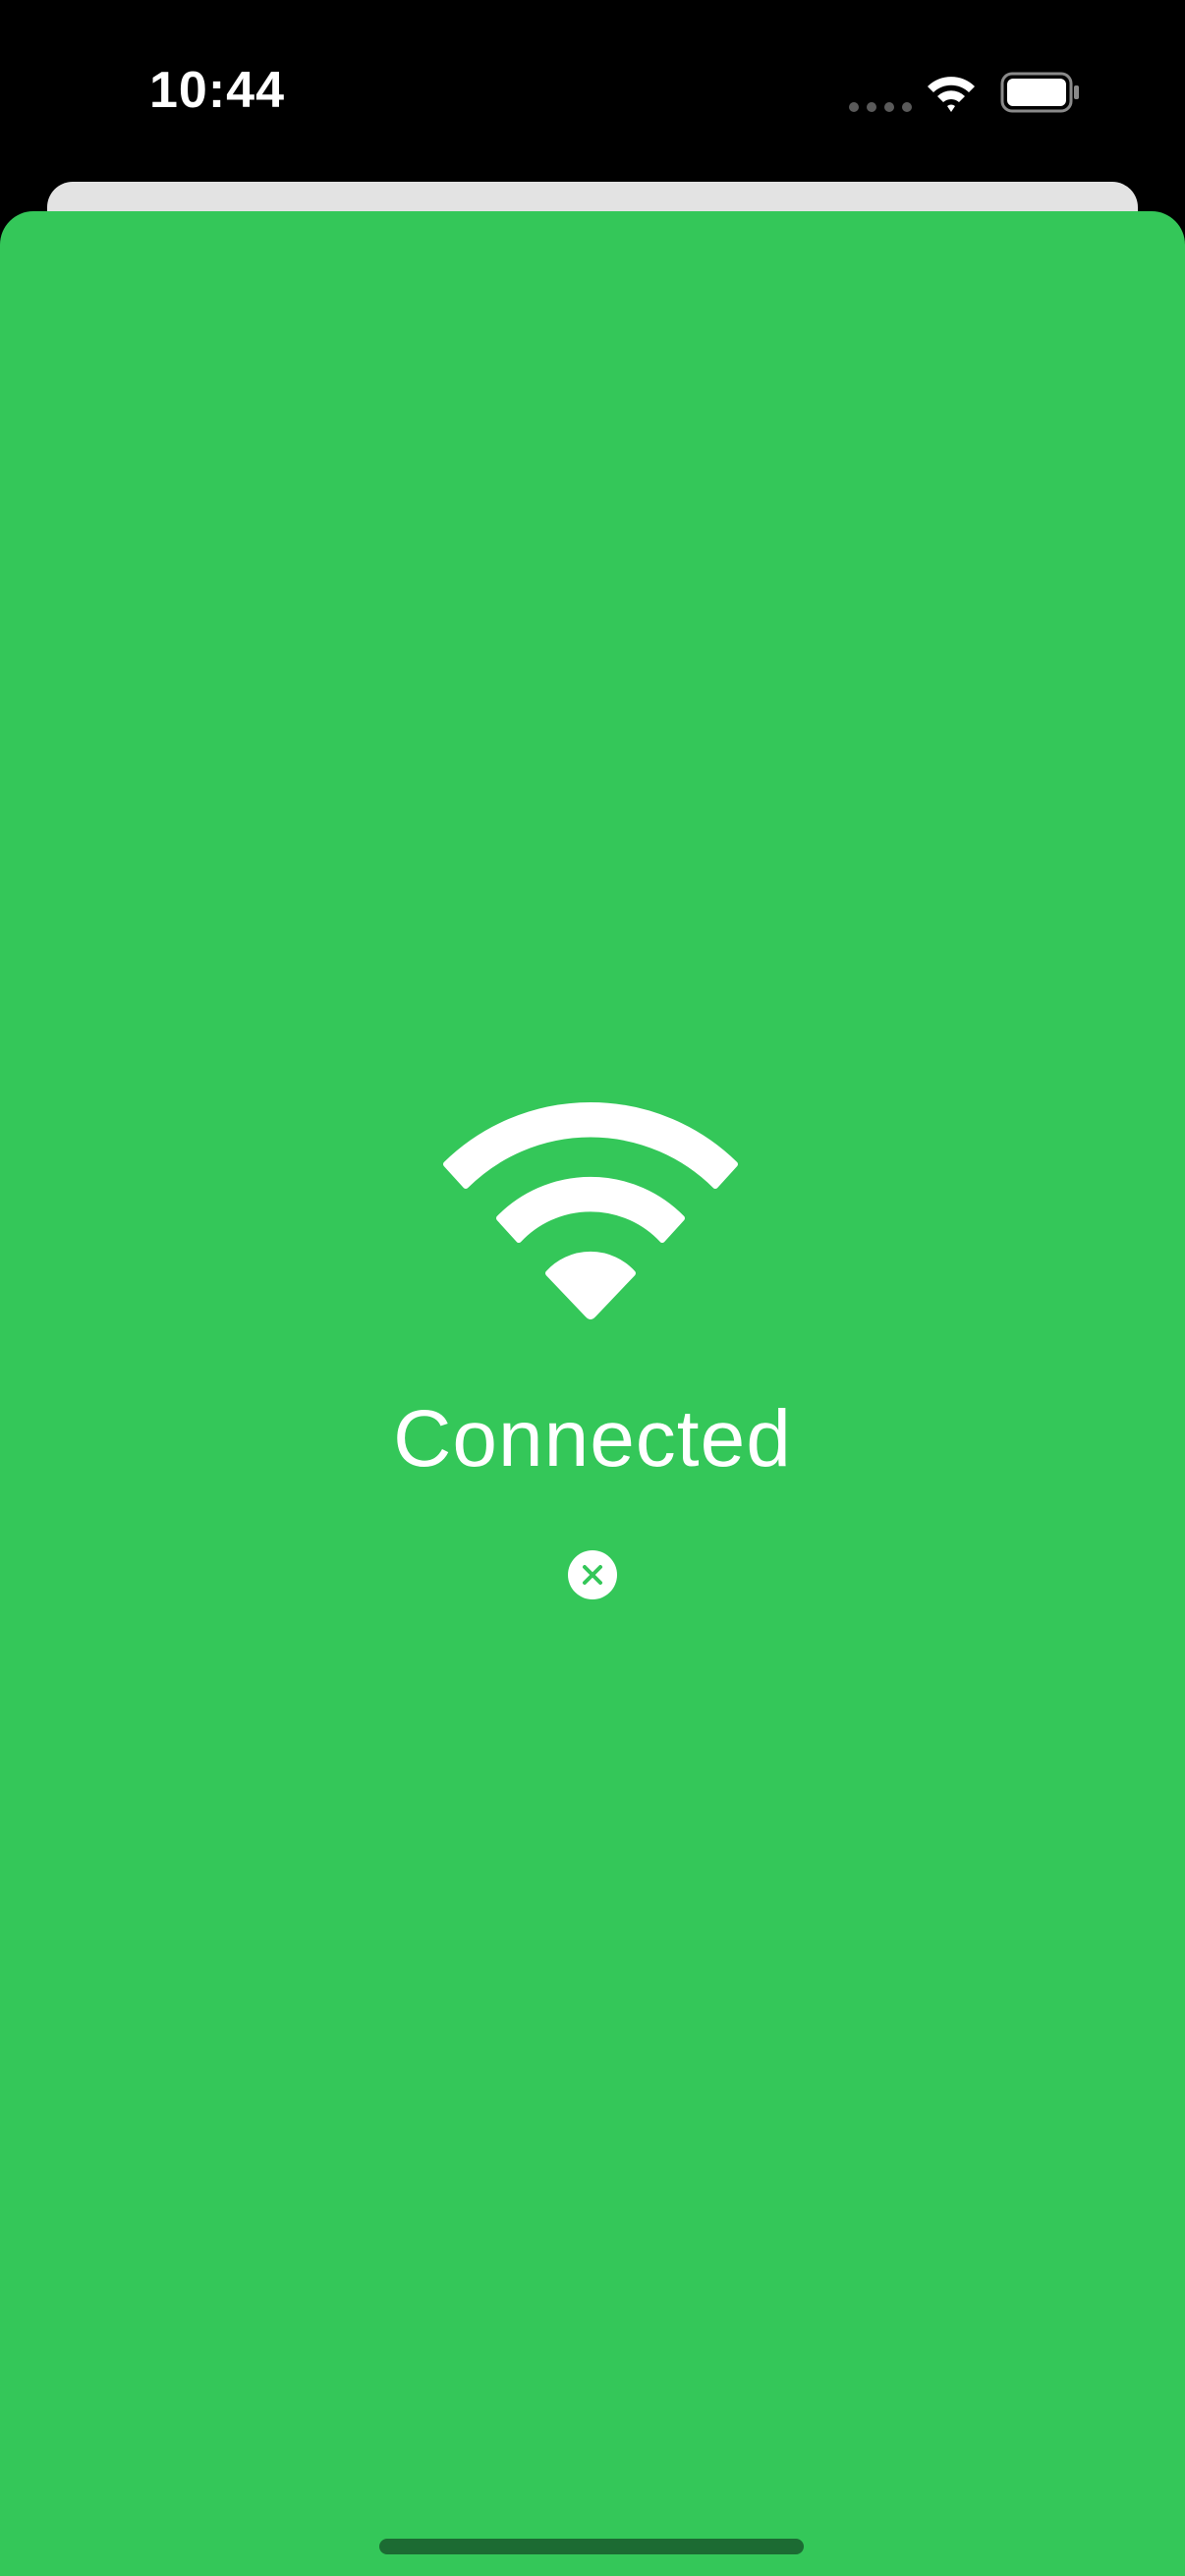  What do you see at coordinates (592, 2546) in the screenshot?
I see `home-indicator` at bounding box center [592, 2546].